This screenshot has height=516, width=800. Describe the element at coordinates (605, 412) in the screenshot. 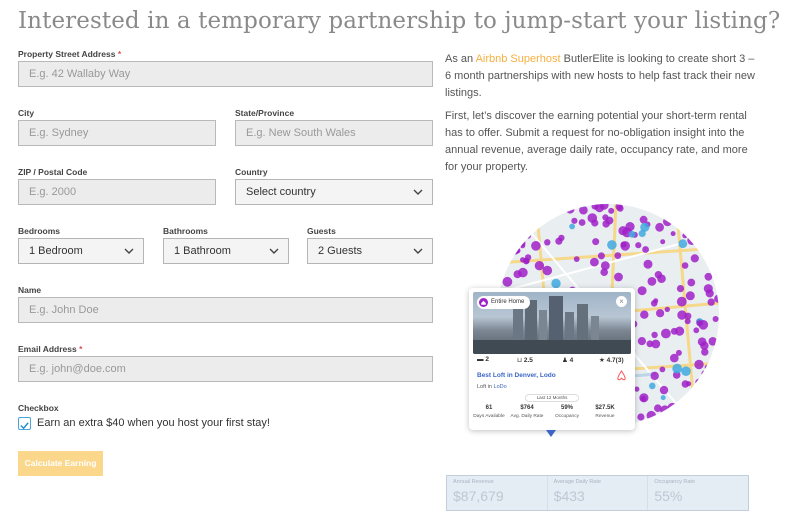

I see `listing-stat: $27.5K Revenue` at that location.